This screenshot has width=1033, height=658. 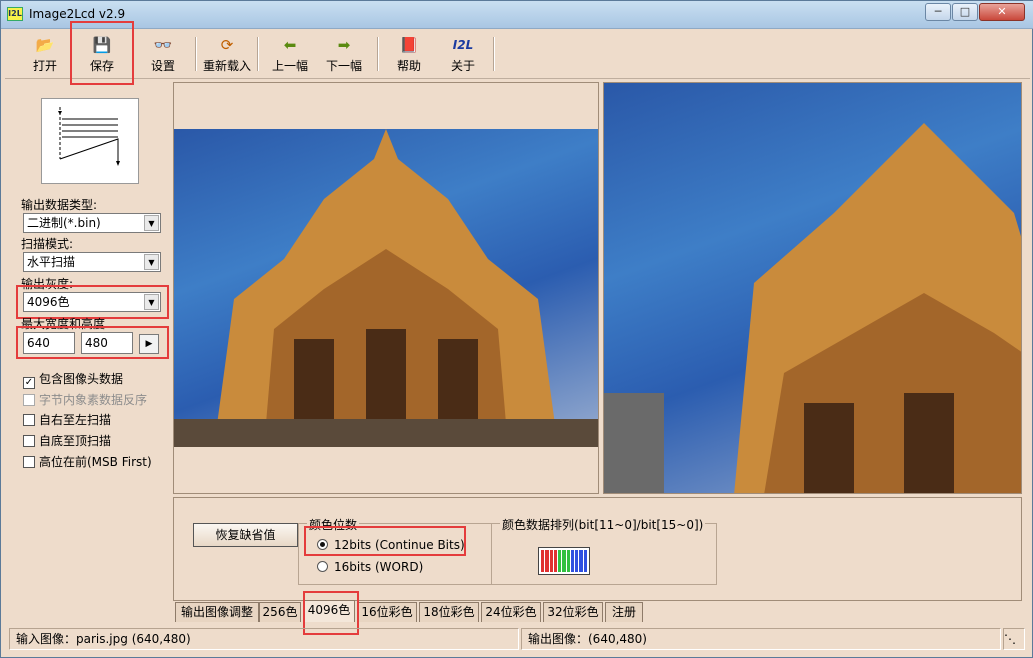 I want to click on apply-size-button: ▶, so click(x=149, y=344).